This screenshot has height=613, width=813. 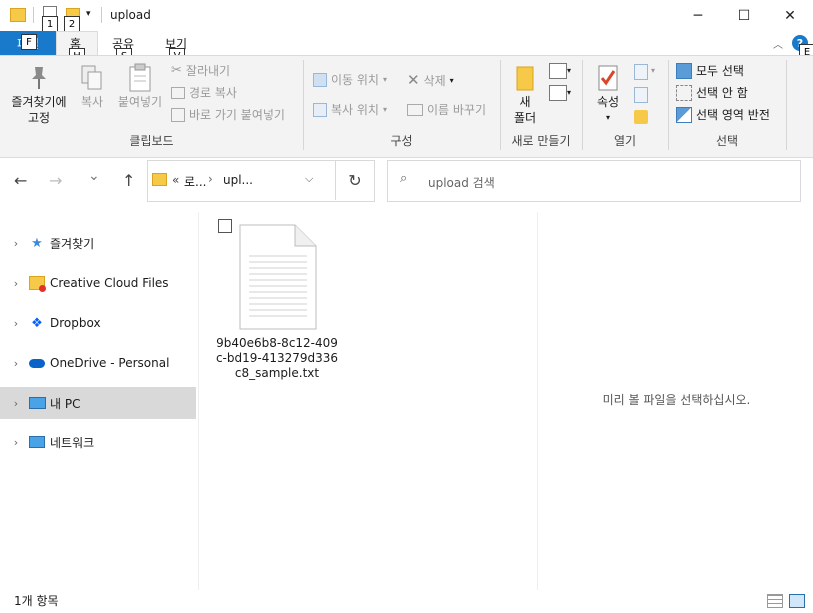 What do you see at coordinates (37, 283) in the screenshot?
I see `creative-cloud-folder-icon` at bounding box center [37, 283].